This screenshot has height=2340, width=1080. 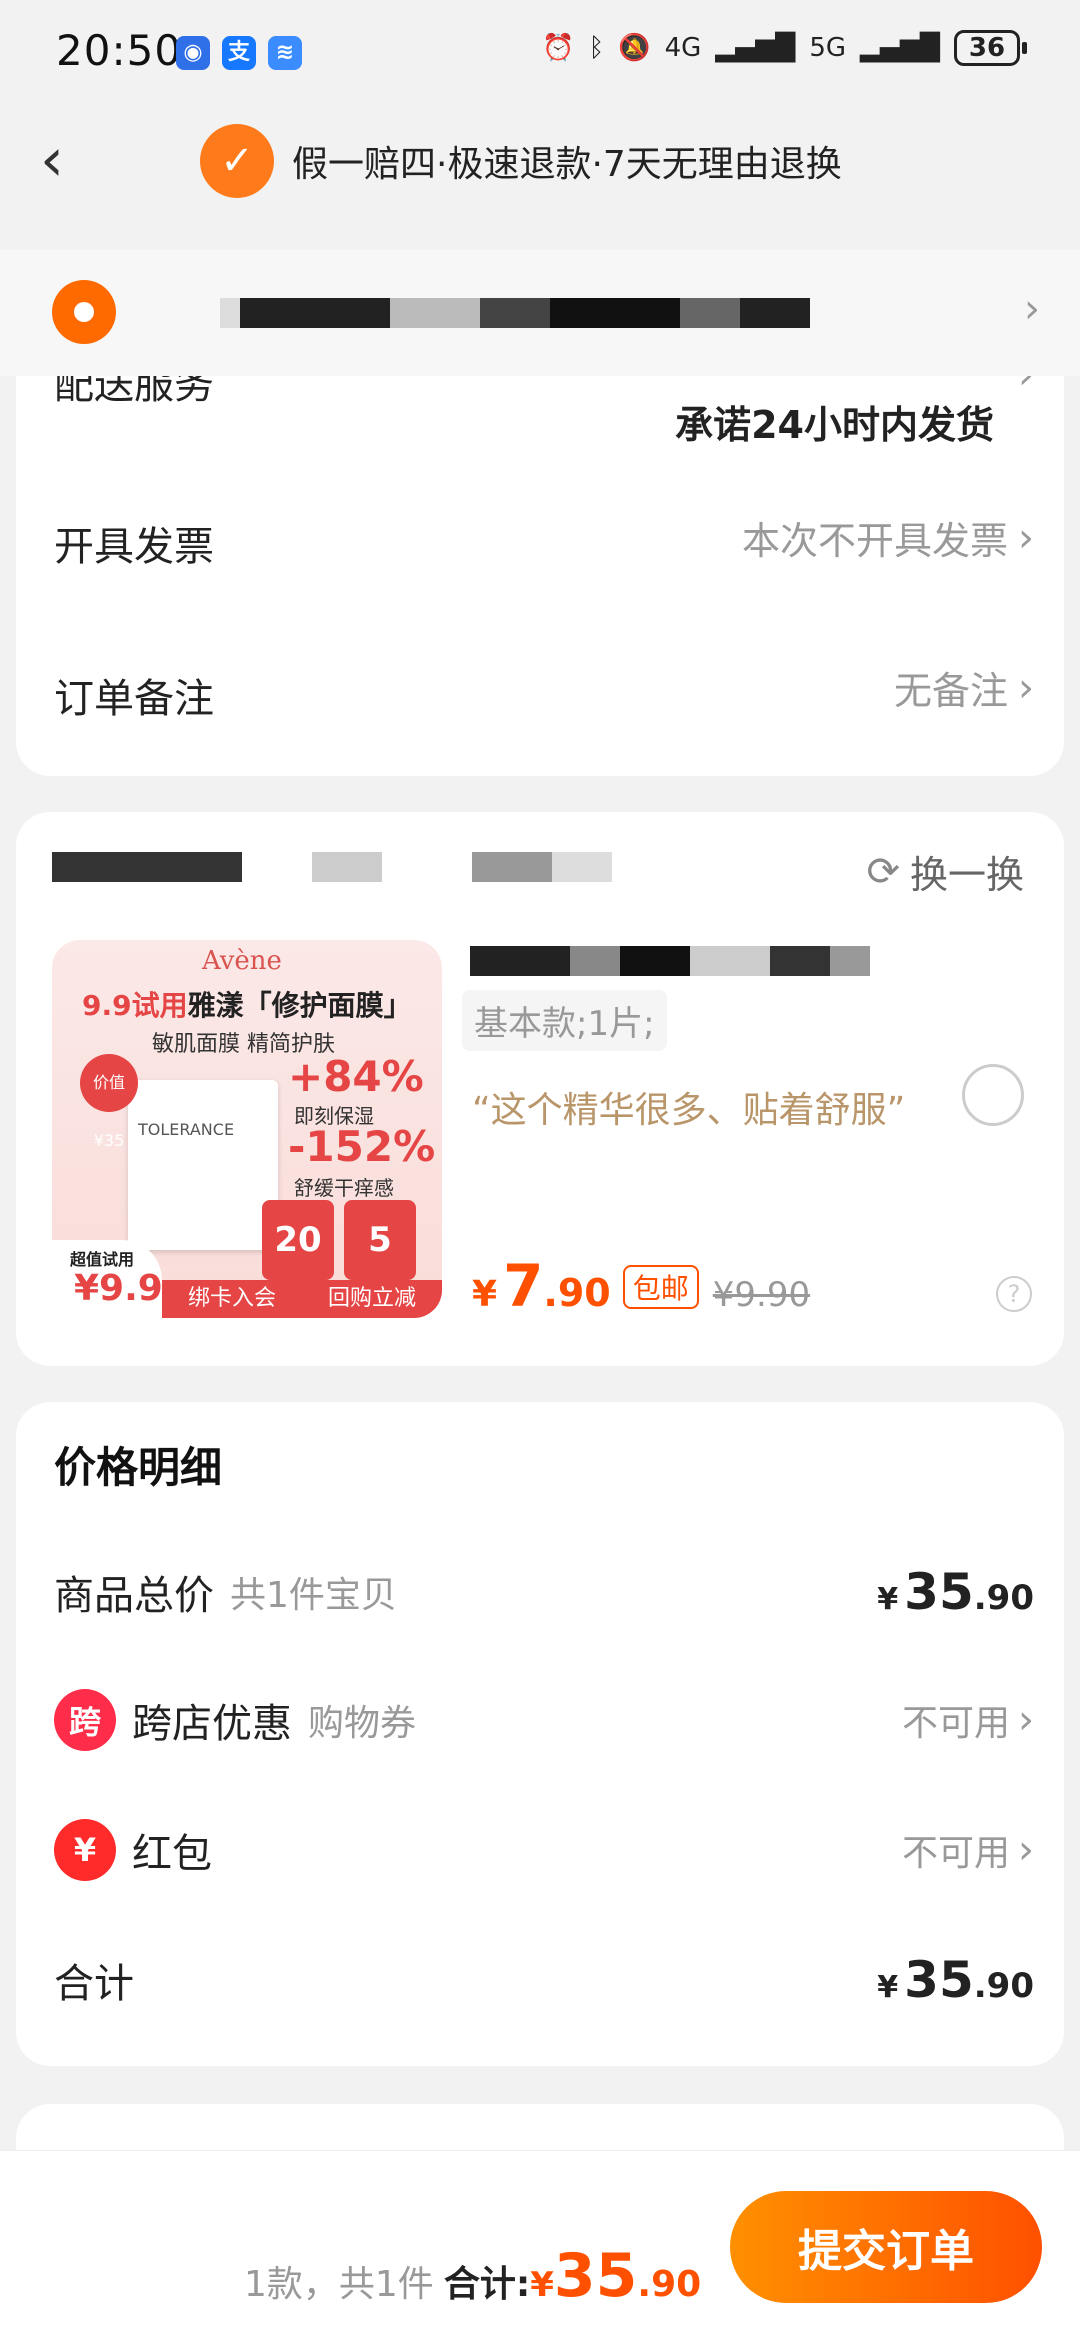 I want to click on order-note-row: 无备注 ›, so click(x=964, y=687).